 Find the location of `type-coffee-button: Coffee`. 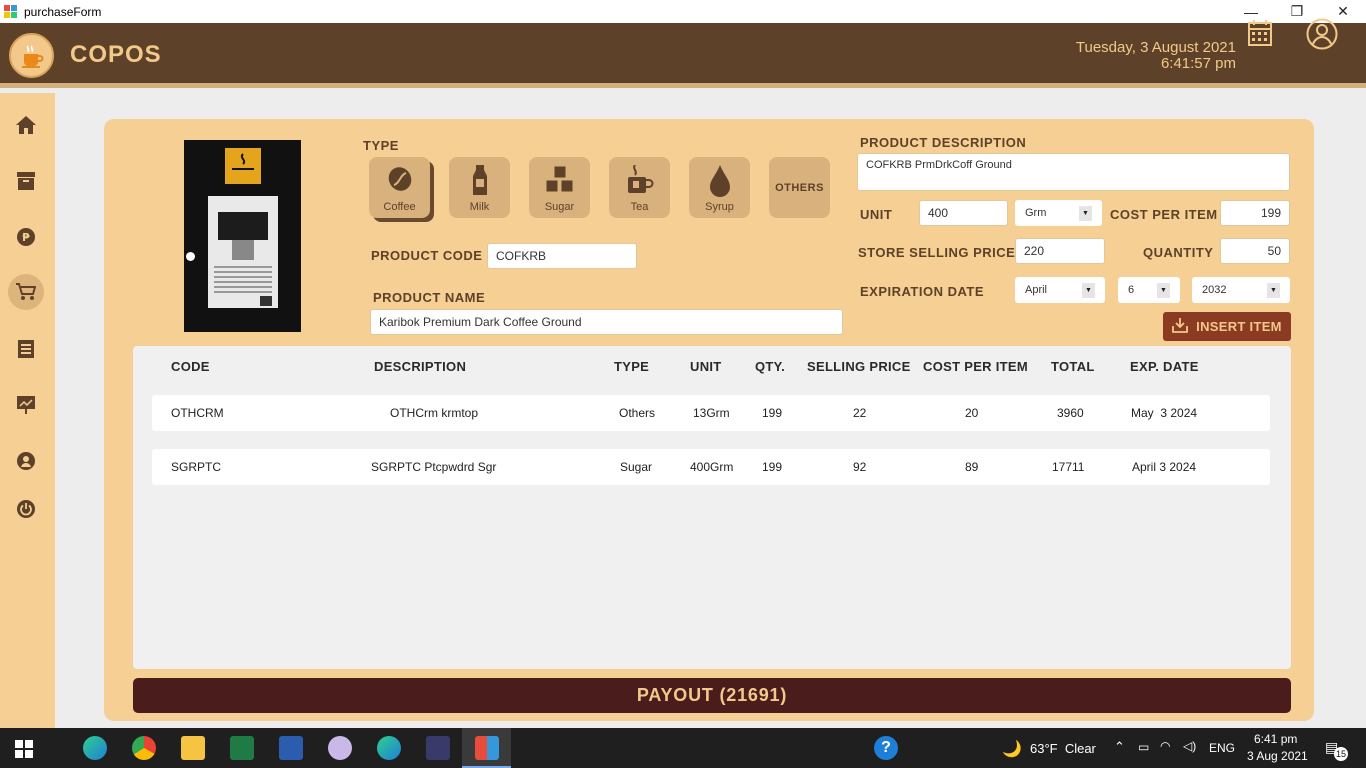

type-coffee-button: Coffee is located at coordinates (399, 187).